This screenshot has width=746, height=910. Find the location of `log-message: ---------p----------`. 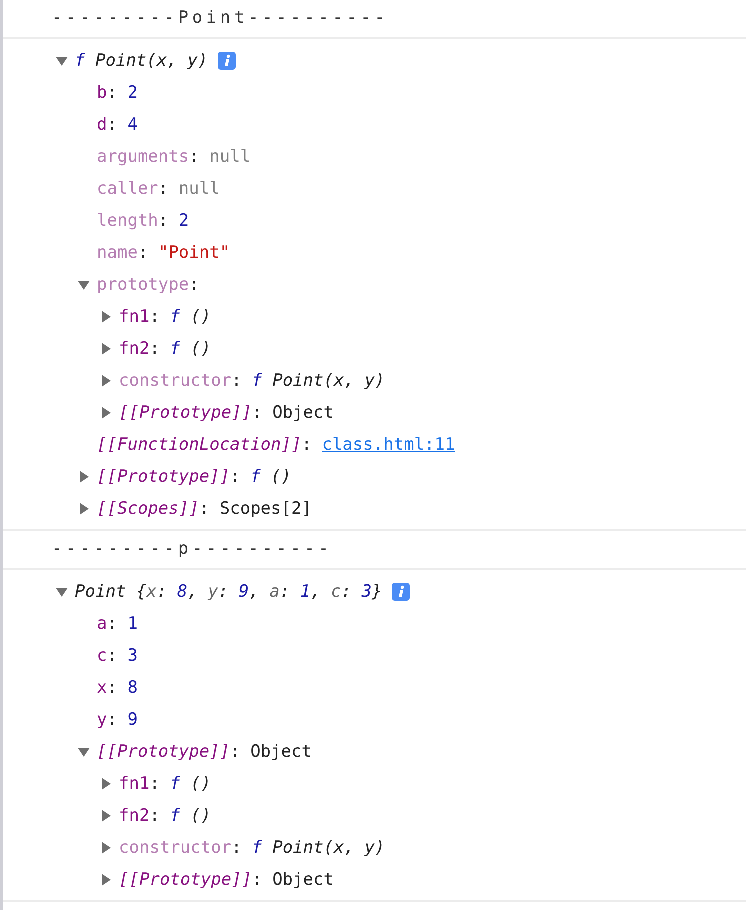

log-message: ---------p---------- is located at coordinates (192, 549).